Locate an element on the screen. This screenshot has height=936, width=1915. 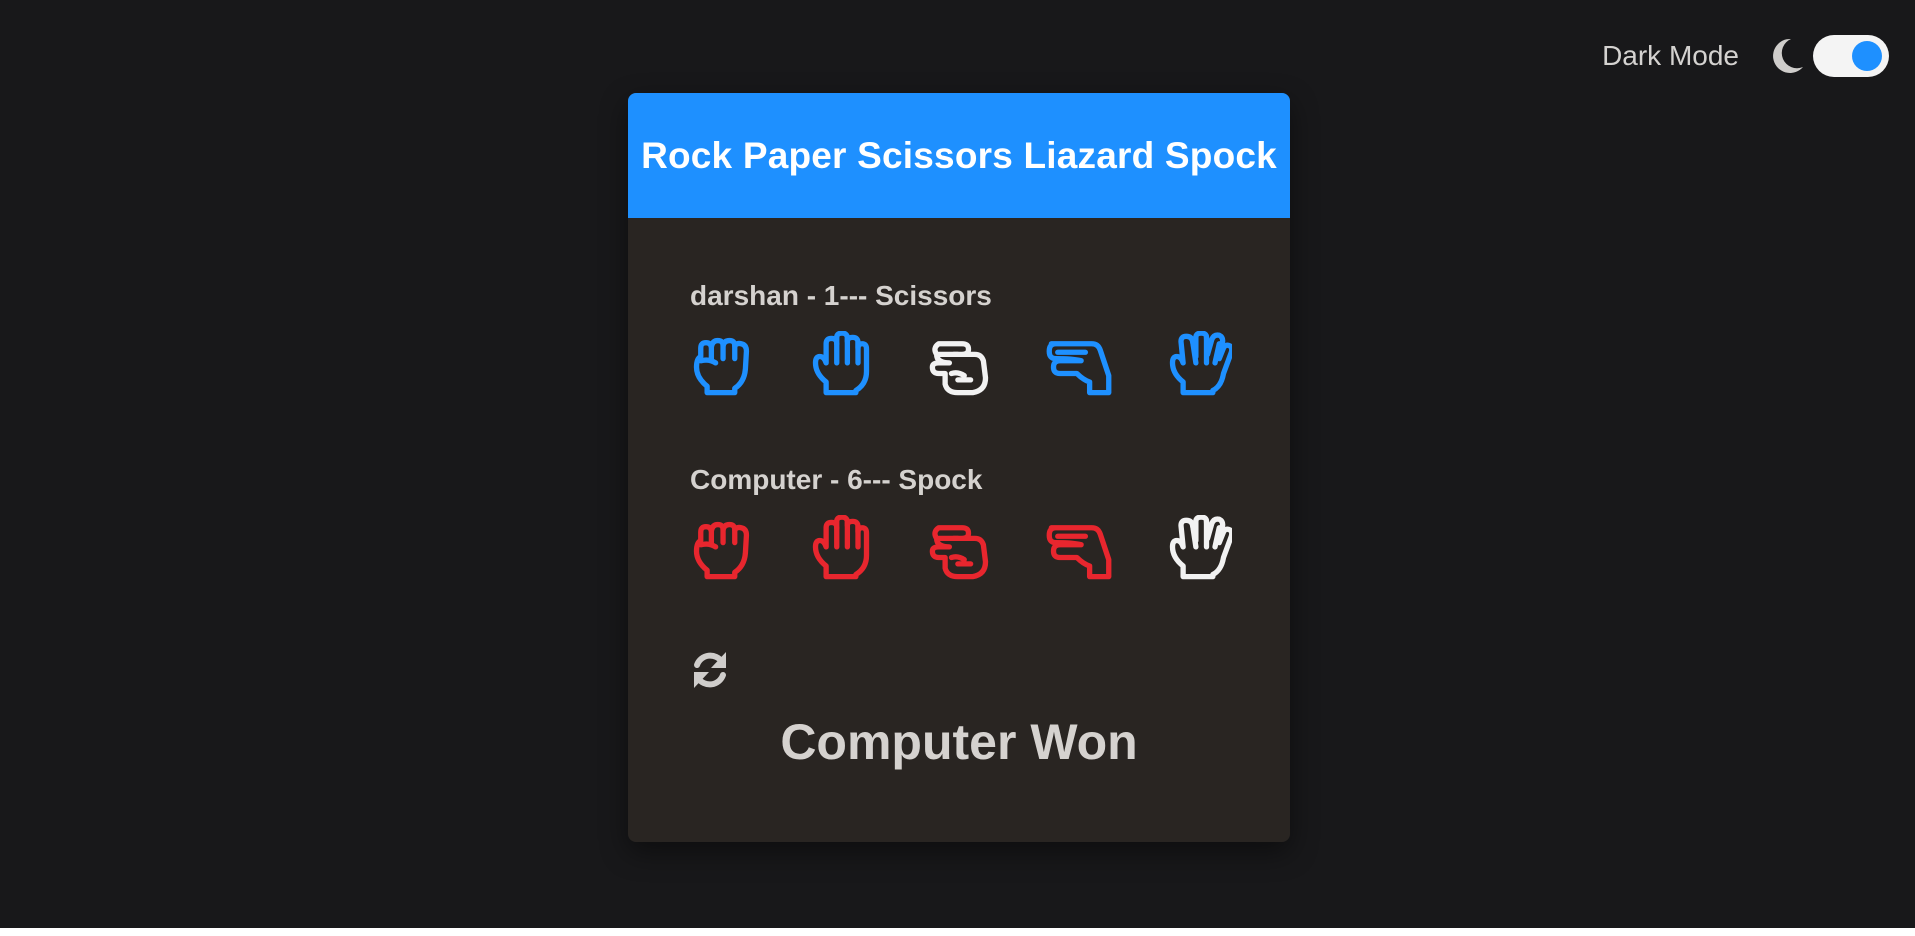
dark-mode-label: Dark Mode is located at coordinates (1670, 55).